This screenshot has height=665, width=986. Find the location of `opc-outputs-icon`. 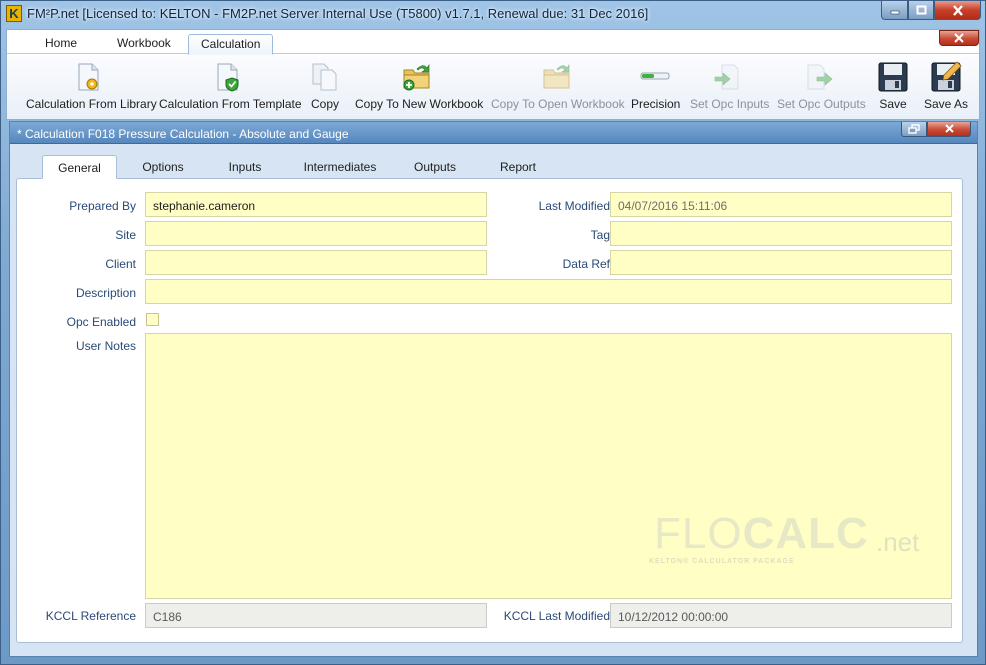

opc-outputs-icon is located at coordinates (820, 77).